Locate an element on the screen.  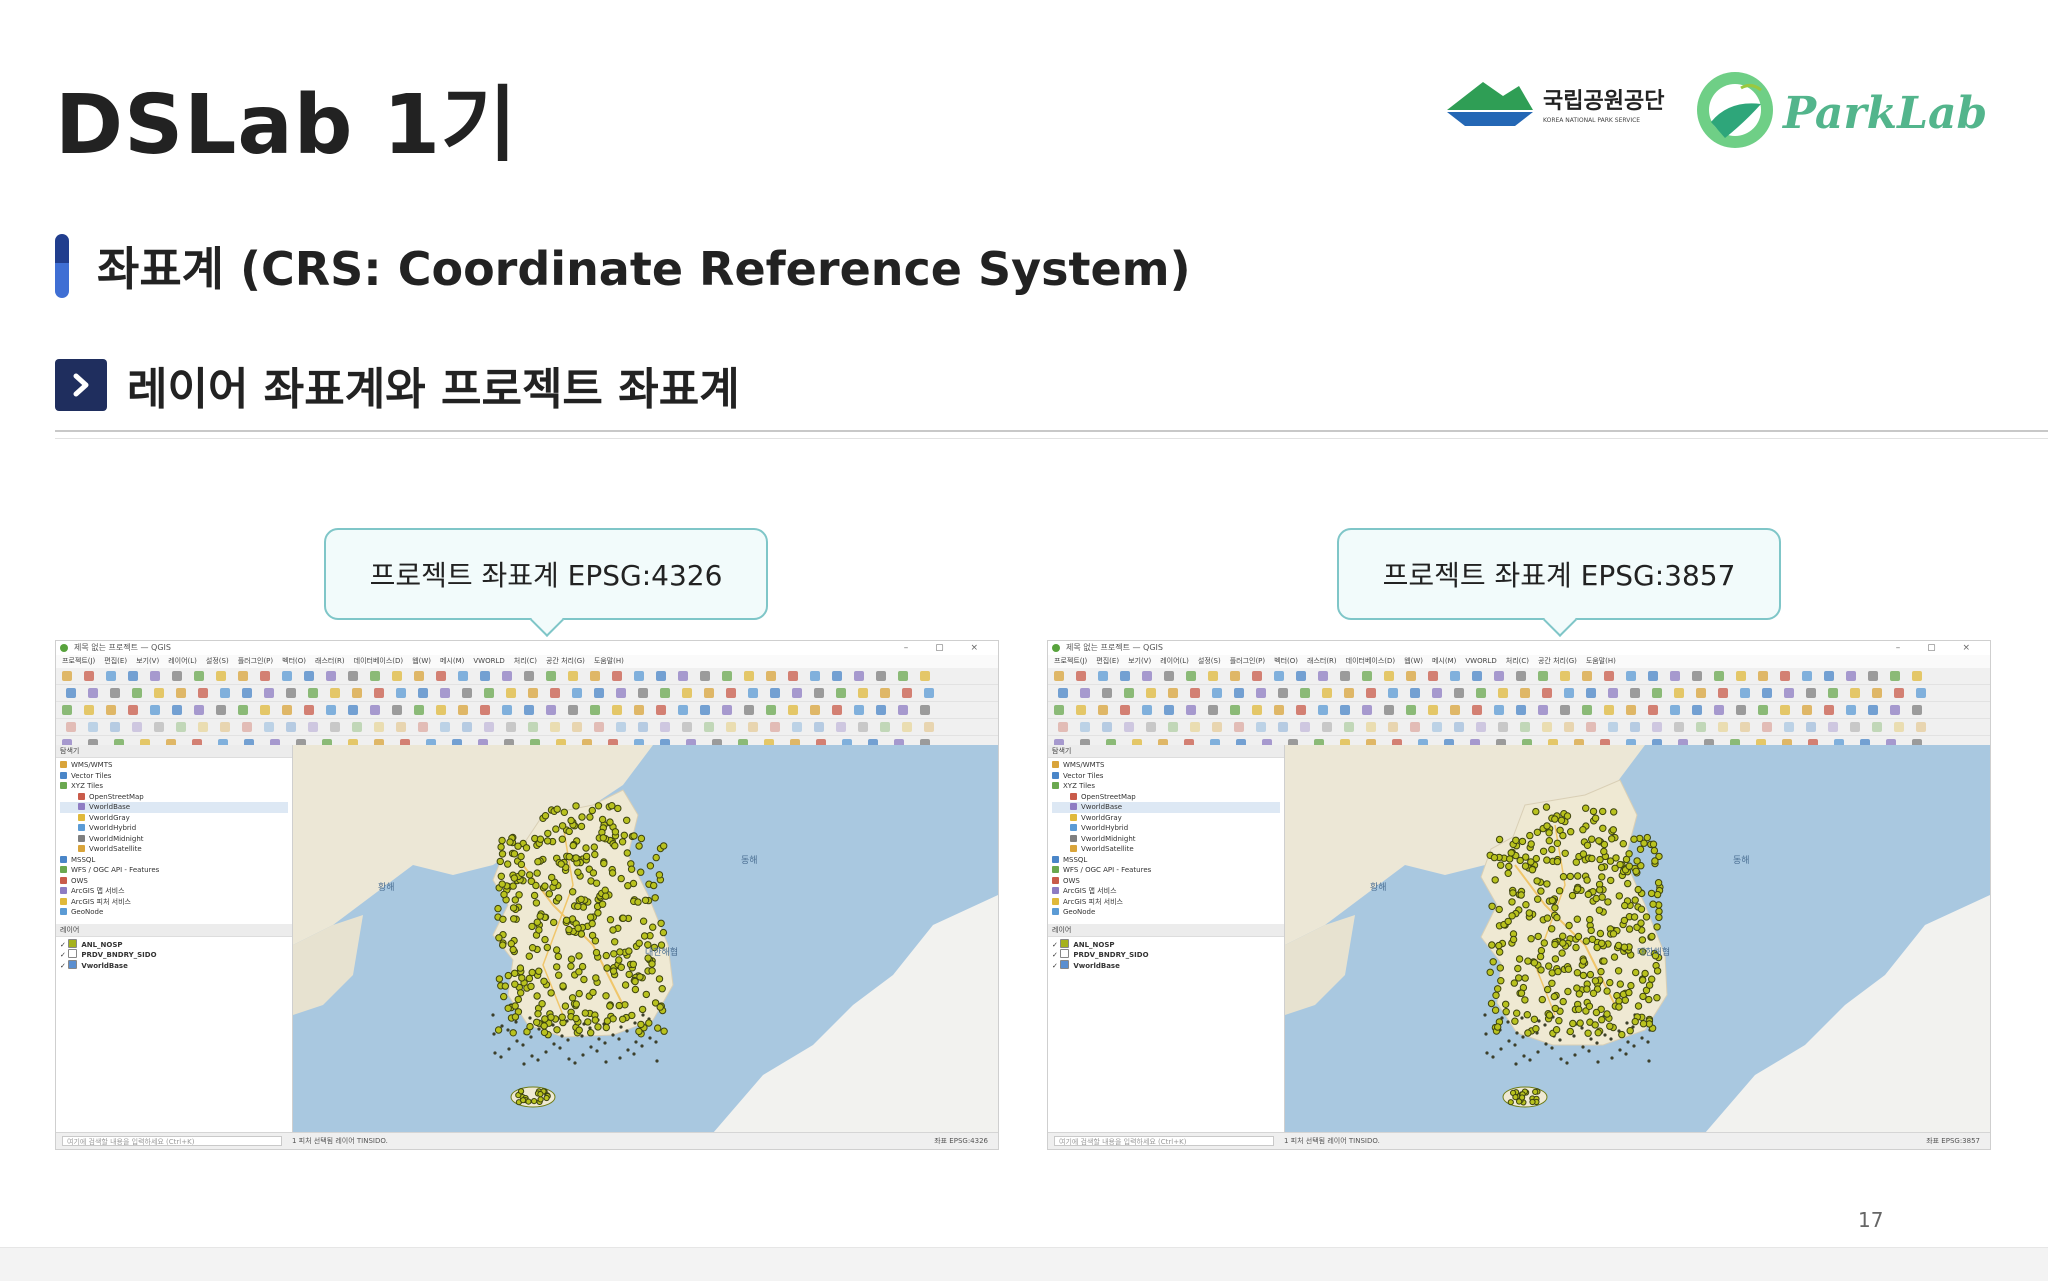
browser-item: OWS is located at coordinates (1166, 881).